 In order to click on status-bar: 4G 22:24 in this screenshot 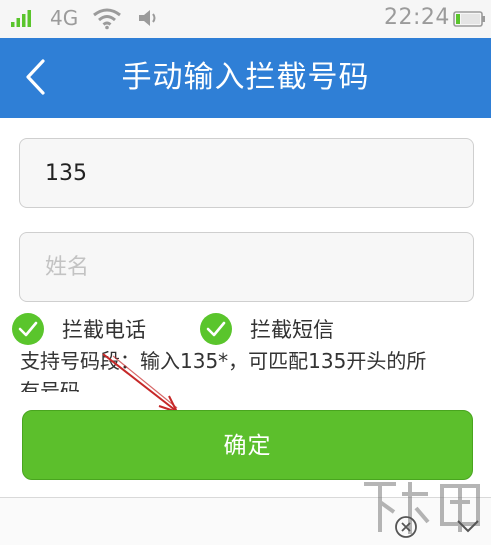, I will do `click(245, 19)`.